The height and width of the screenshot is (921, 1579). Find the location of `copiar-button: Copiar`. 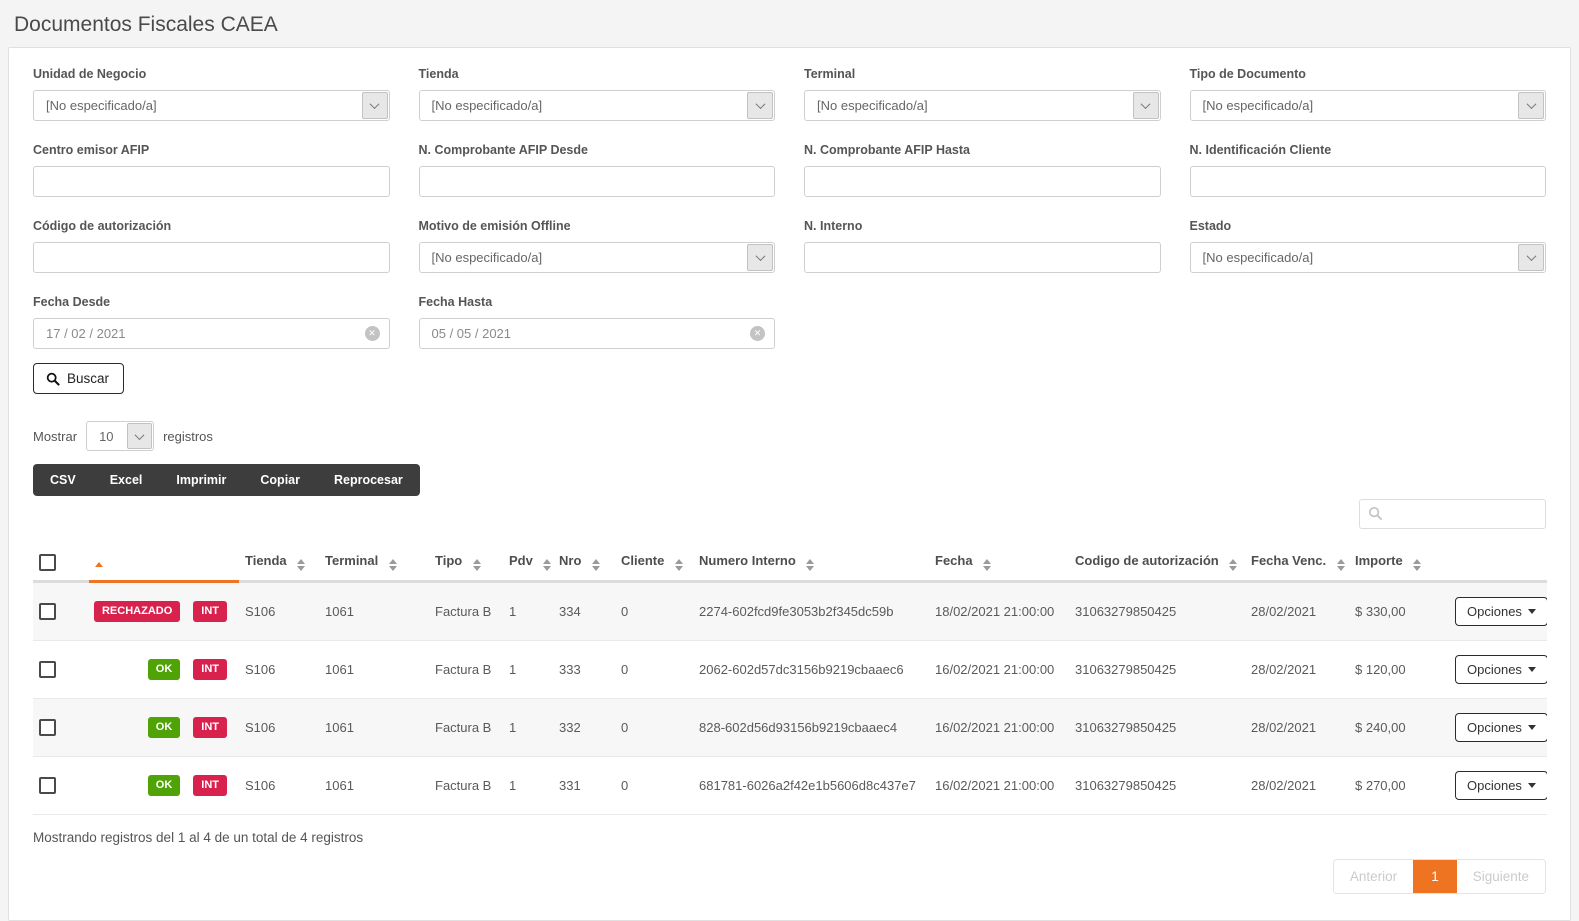

copiar-button: Copiar is located at coordinates (280, 480).